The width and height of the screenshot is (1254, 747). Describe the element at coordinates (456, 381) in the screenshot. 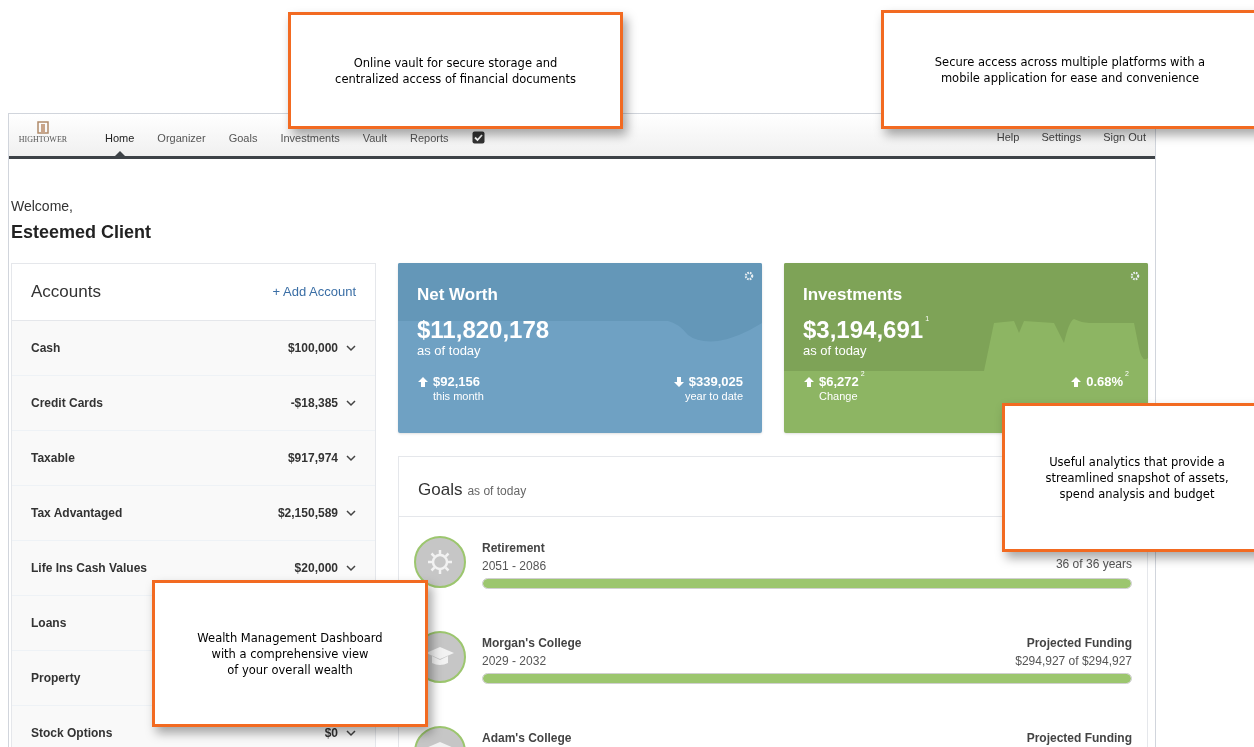

I see `change-value: $92,156` at that location.